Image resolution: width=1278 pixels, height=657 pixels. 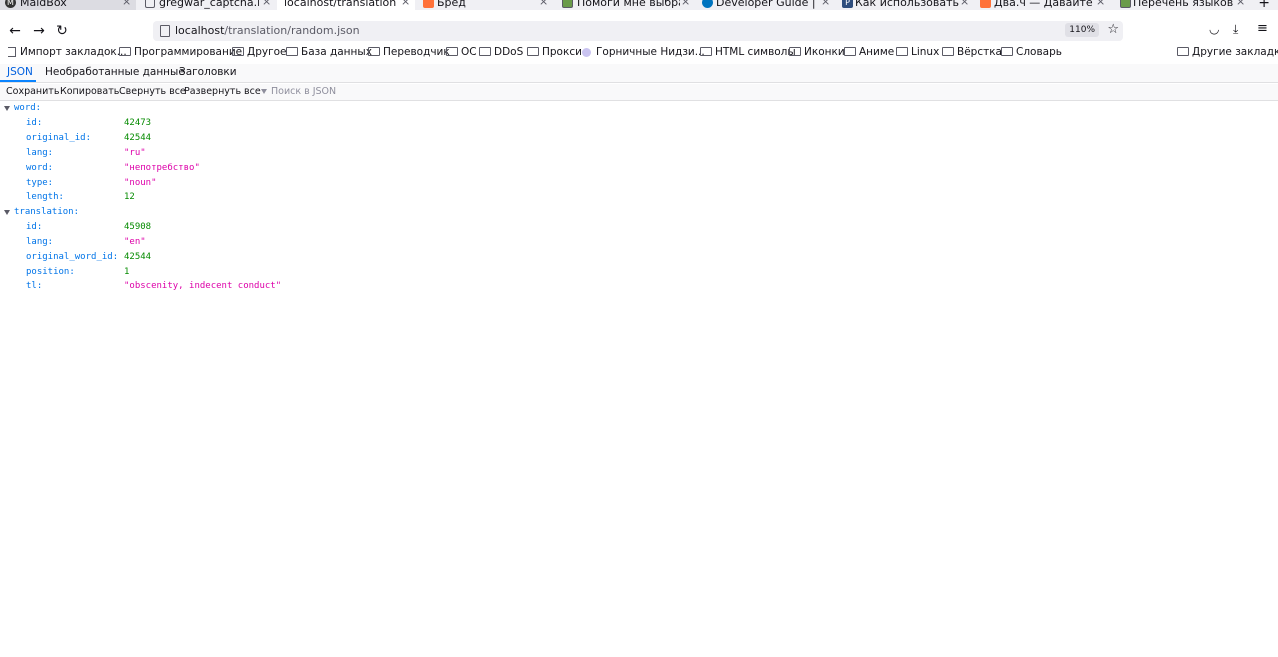 I want to click on pocket-icon: ◡, so click(x=1214, y=29).